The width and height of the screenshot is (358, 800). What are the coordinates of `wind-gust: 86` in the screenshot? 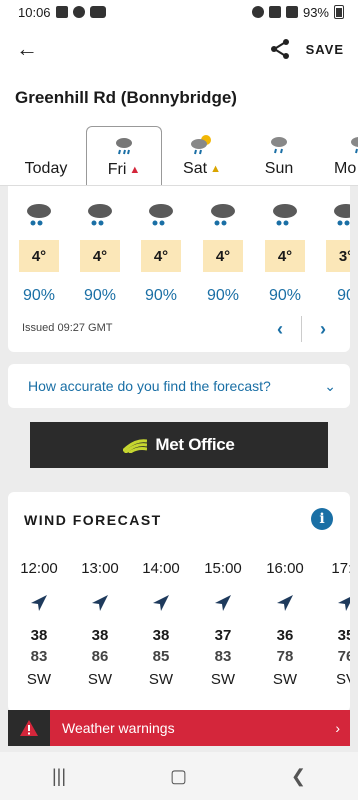 It's located at (100, 656).